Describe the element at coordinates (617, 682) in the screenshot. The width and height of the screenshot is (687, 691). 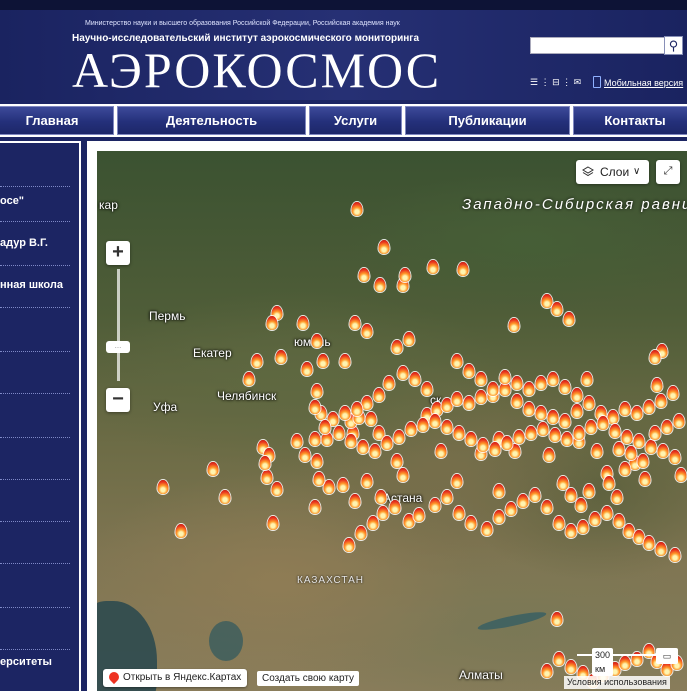
I see `terms-link: Условия использования` at that location.